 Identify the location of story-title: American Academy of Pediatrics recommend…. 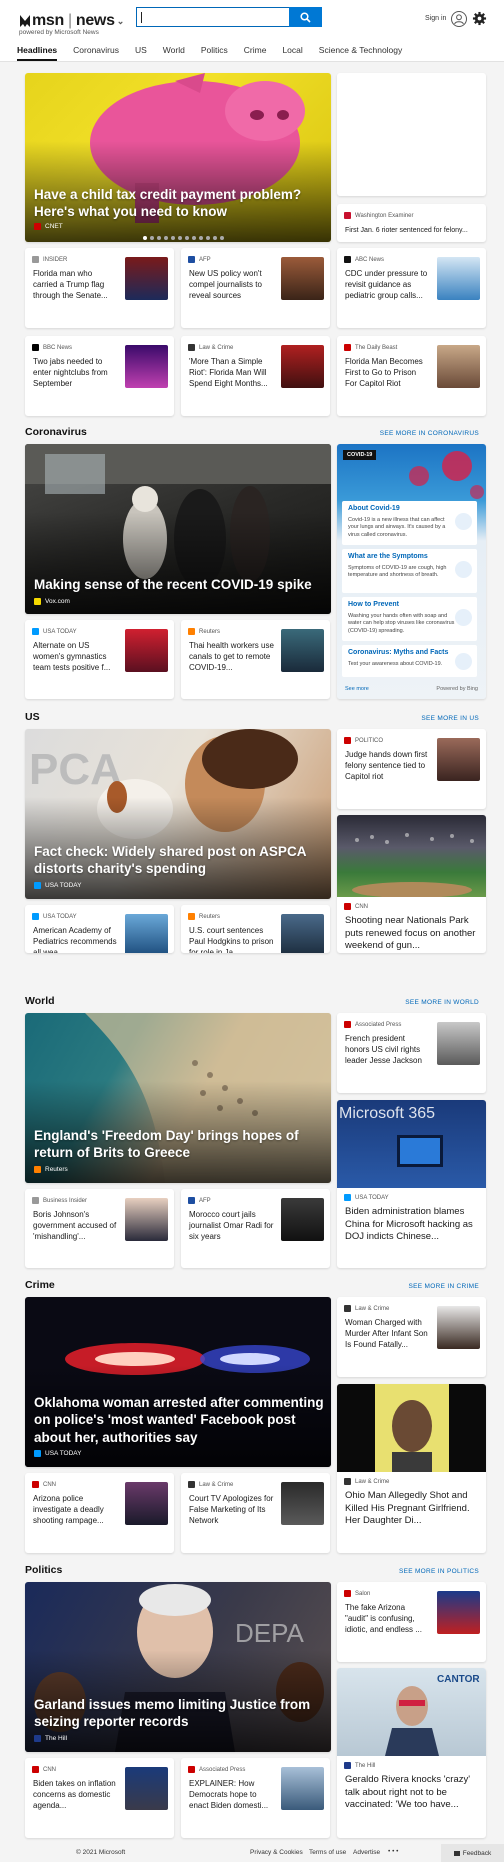
(75, 939).